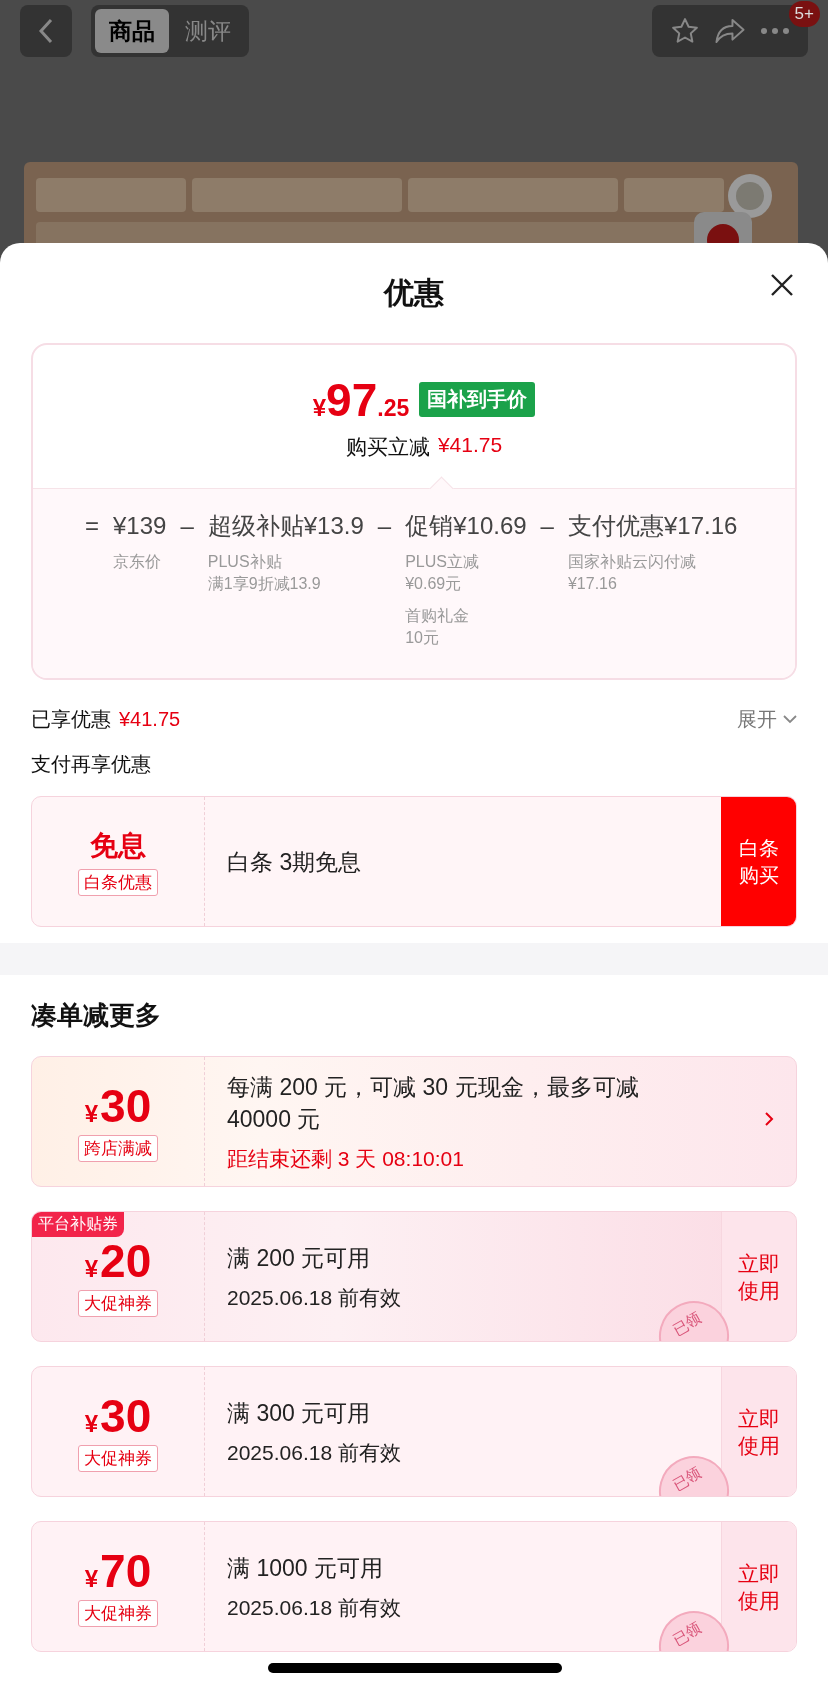  I want to click on operator-sign: =, so click(92, 526).